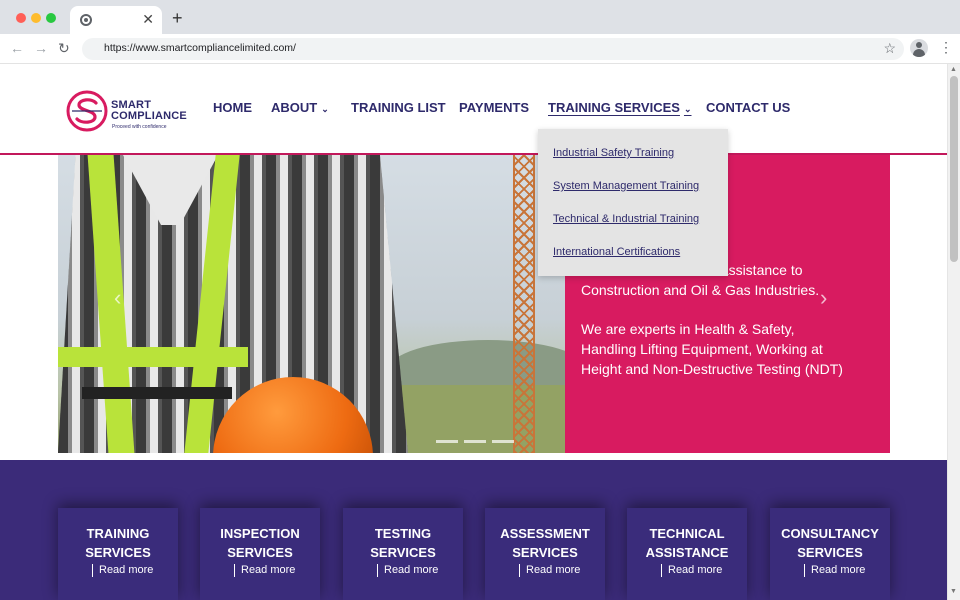 The height and width of the screenshot is (600, 960). I want to click on dropdown-item-system-management: System Management Training, so click(626, 186).